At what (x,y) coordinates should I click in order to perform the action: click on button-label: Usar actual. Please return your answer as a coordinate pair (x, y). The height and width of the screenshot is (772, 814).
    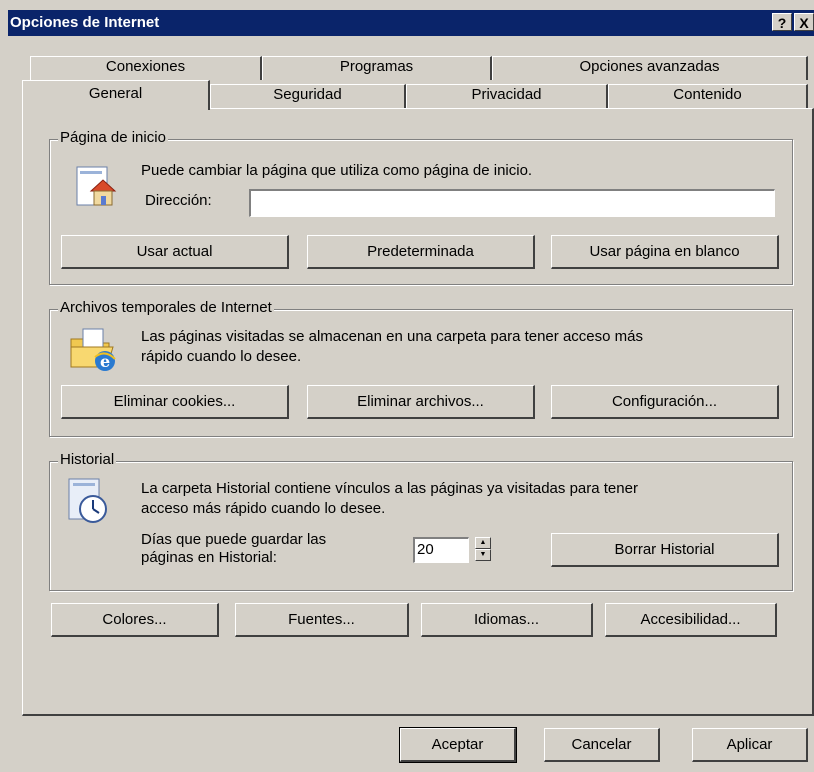
    Looking at the image, I should click on (174, 251).